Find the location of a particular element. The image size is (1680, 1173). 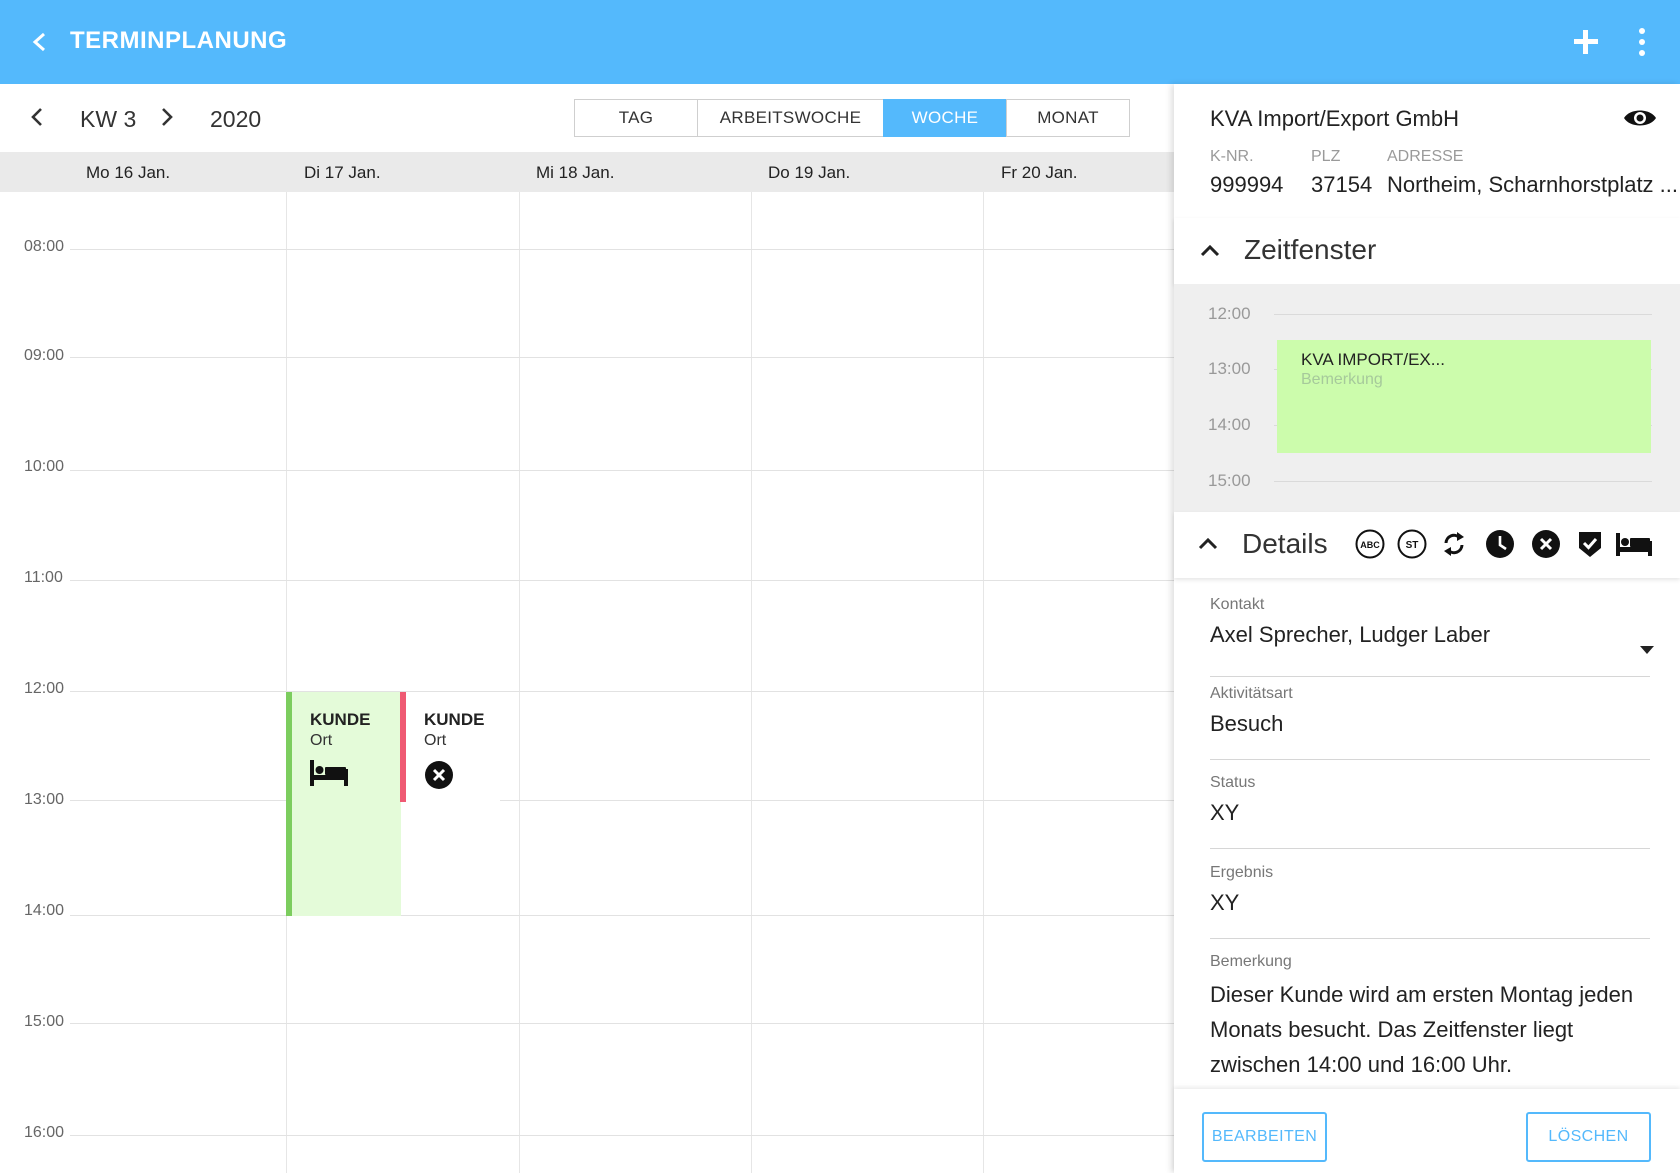

clock-icon is located at coordinates (1500, 544).